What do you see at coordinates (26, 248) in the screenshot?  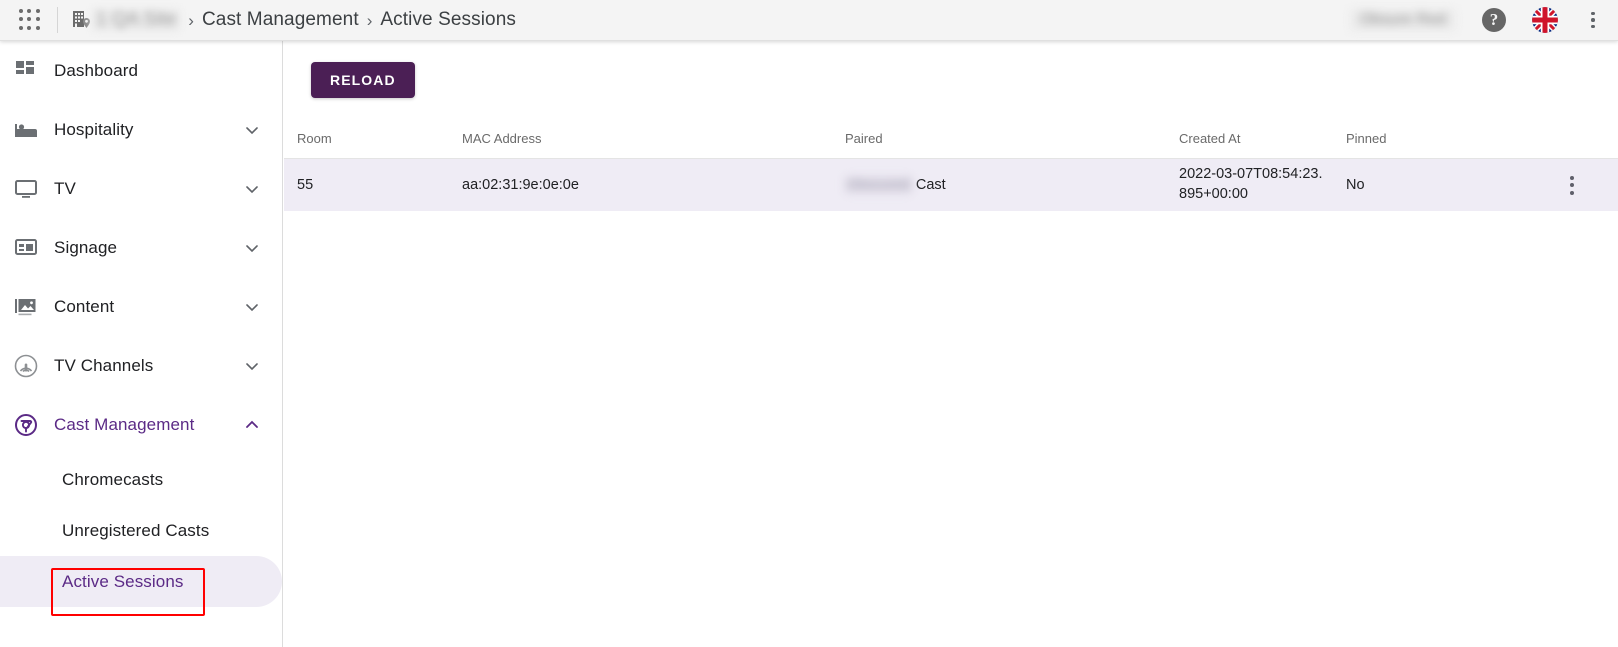 I see `signage-icon` at bounding box center [26, 248].